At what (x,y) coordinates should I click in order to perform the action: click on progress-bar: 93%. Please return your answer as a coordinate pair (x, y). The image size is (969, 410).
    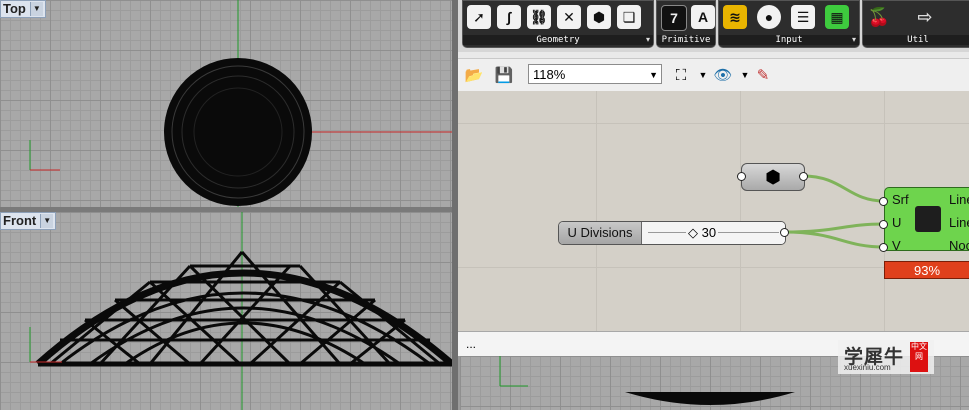
    Looking at the image, I should click on (926, 270).